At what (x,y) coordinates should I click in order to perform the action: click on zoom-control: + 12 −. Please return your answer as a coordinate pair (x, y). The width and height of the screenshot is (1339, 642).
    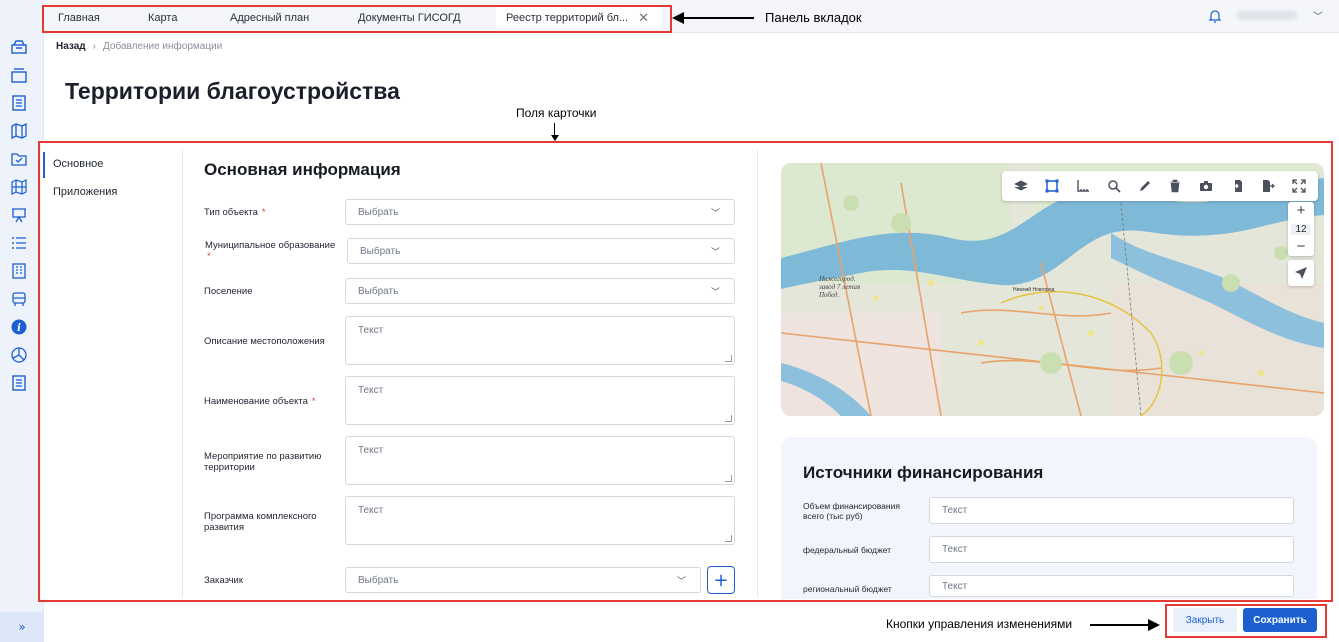
    Looking at the image, I should click on (1301, 229).